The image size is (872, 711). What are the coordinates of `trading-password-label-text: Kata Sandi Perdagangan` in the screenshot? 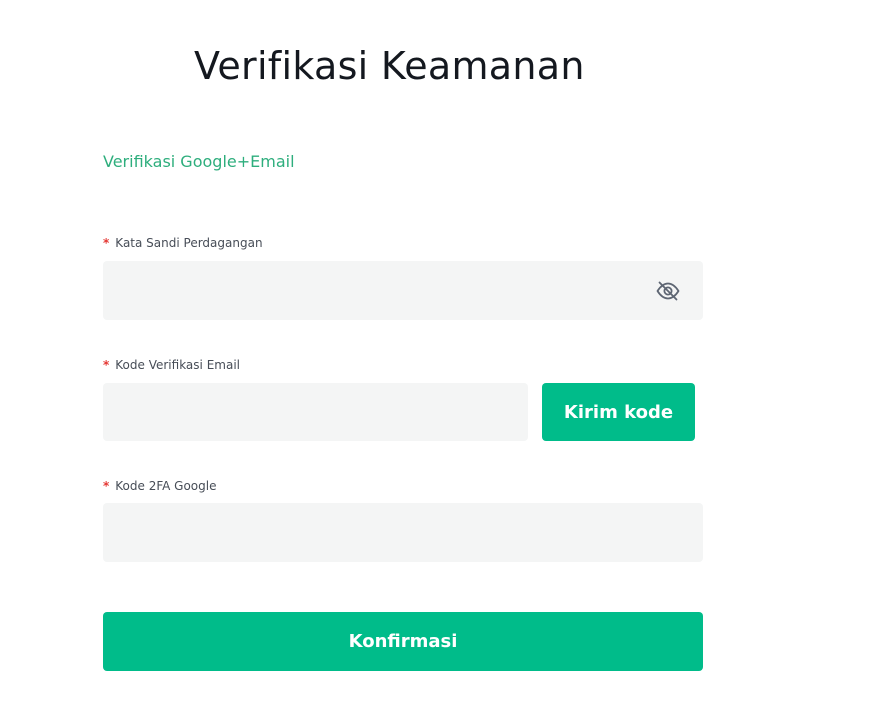 It's located at (189, 243).